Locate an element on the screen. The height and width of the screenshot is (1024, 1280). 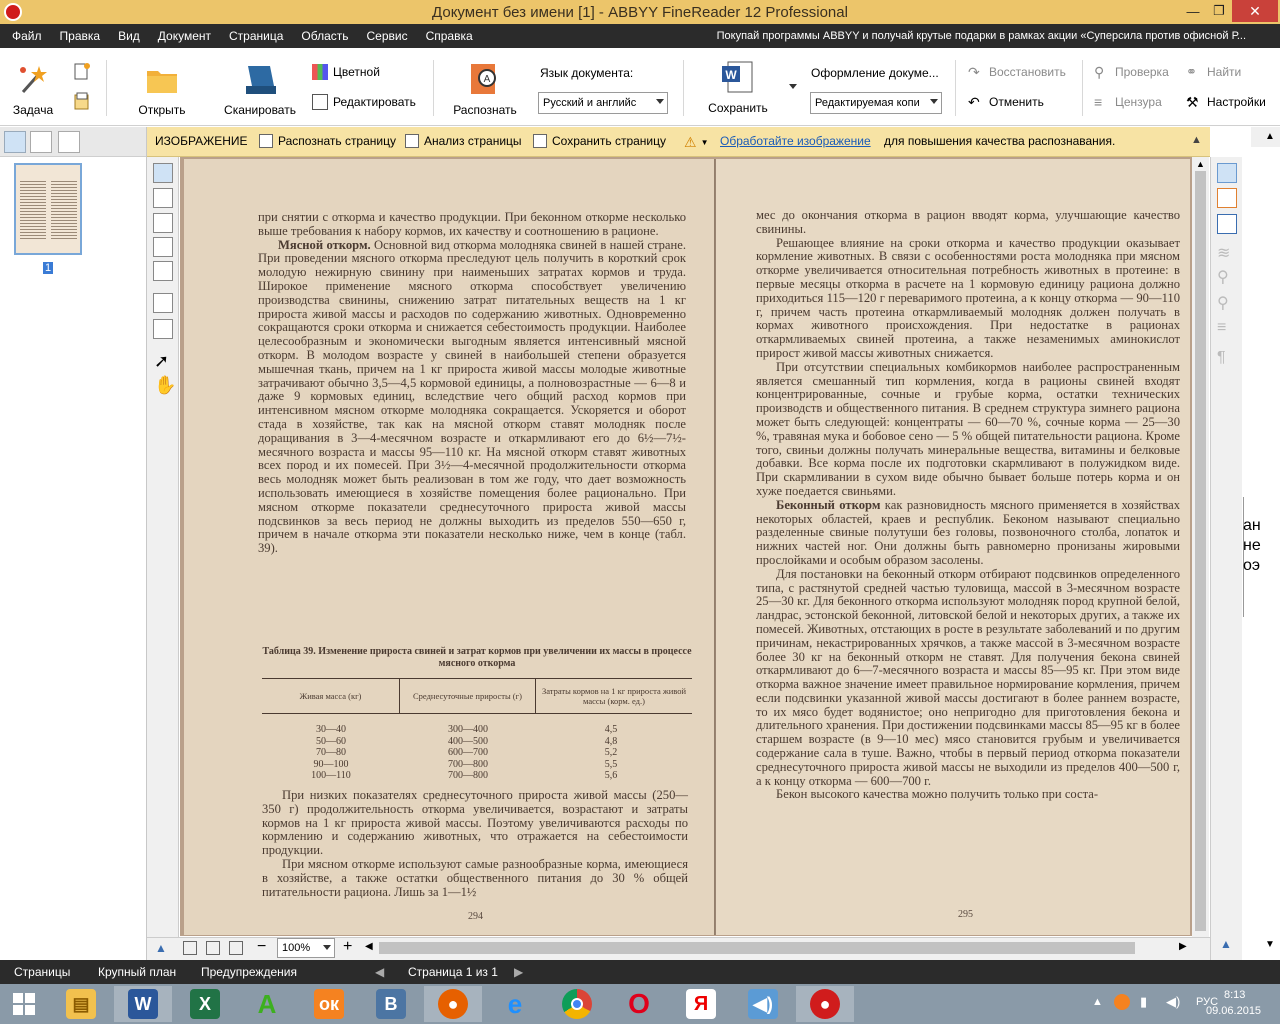
yandex-icon: Я is located at coordinates (701, 1004).